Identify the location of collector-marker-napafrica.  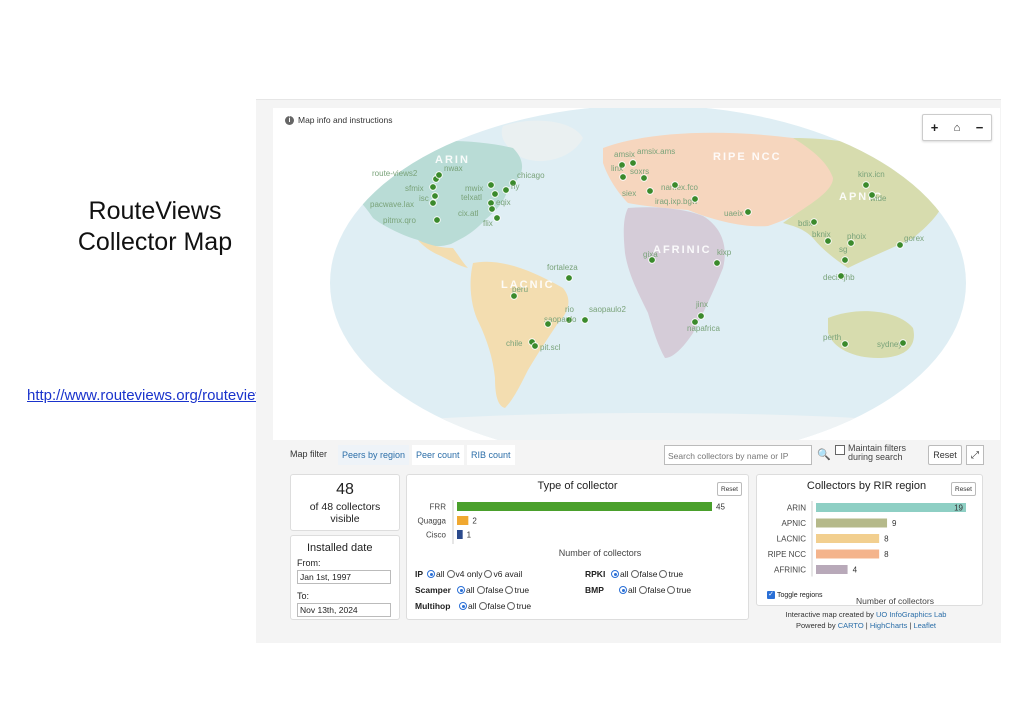
(695, 322).